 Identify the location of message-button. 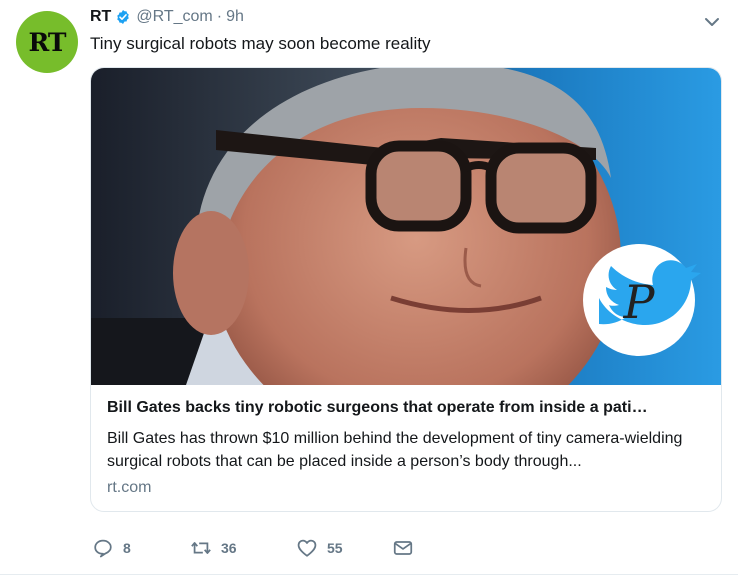
(403, 548).